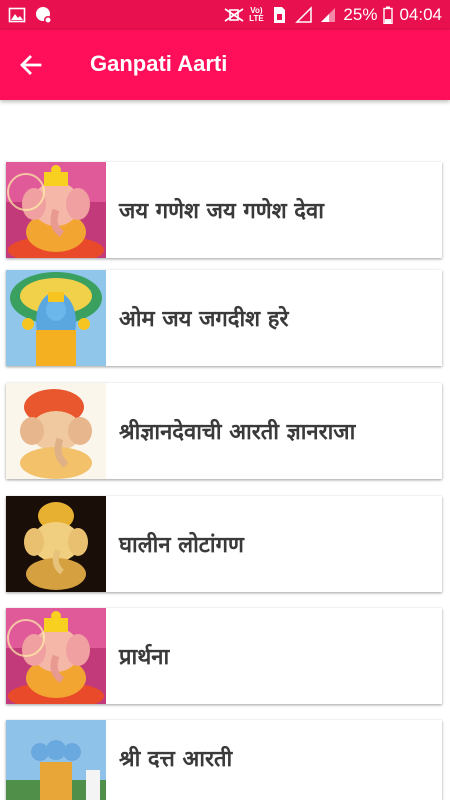 This screenshot has height=800, width=450. I want to click on aarti-title: जय गणेश जय गणेश देवा, so click(221, 211).